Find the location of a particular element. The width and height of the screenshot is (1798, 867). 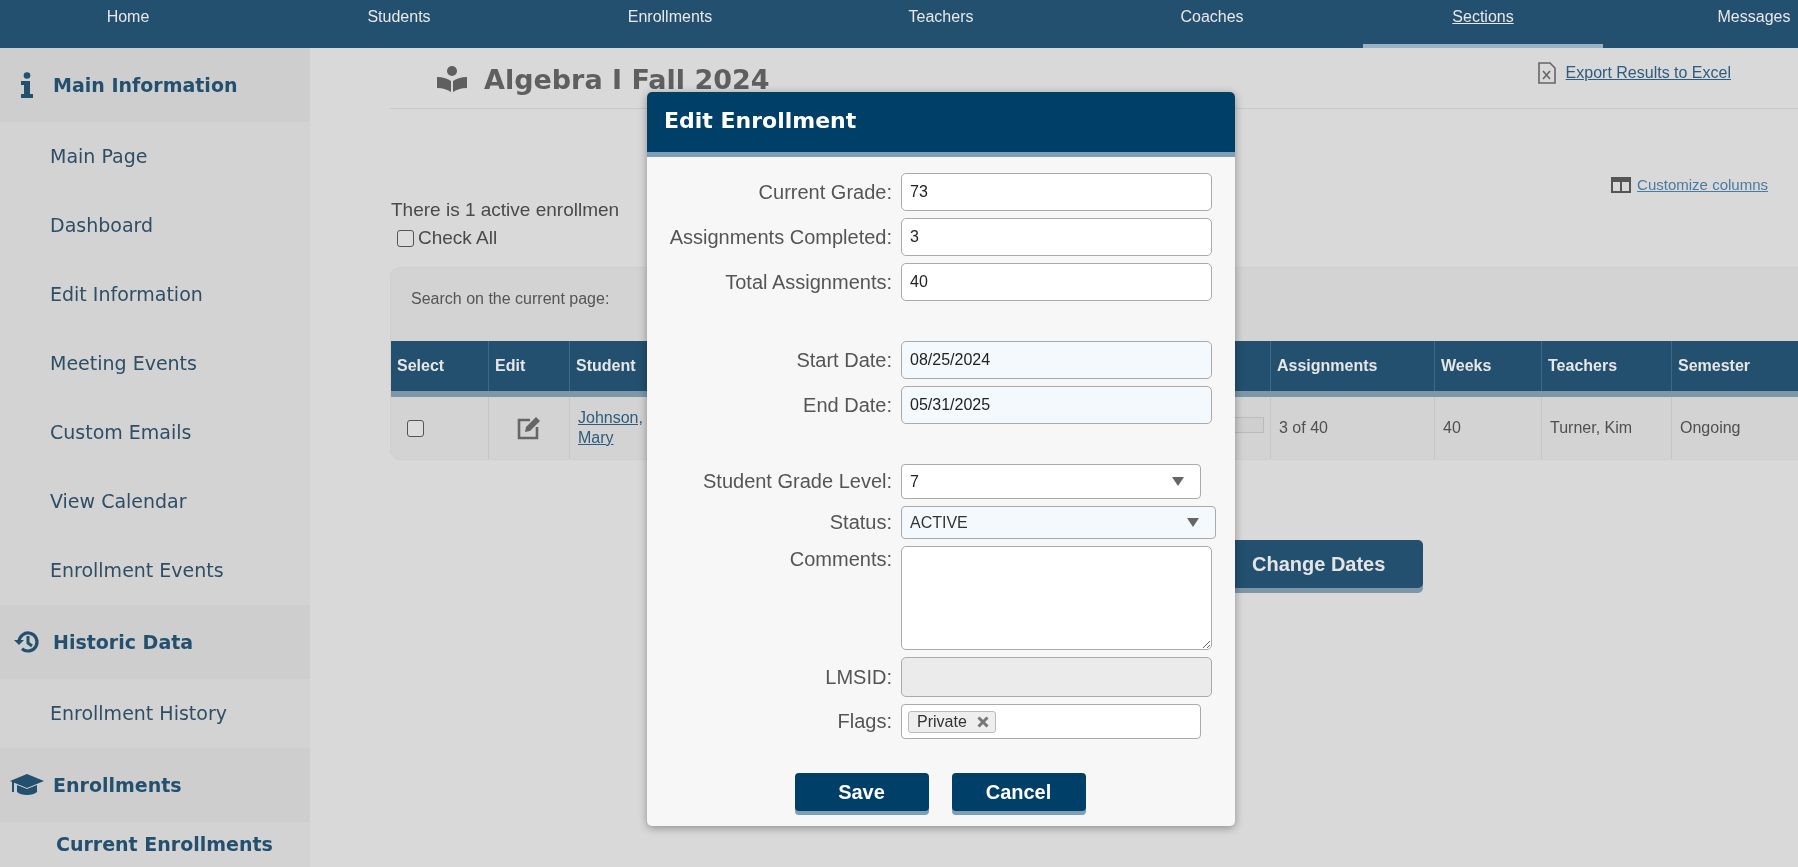

column-header: Weeks is located at coordinates (1488, 366).